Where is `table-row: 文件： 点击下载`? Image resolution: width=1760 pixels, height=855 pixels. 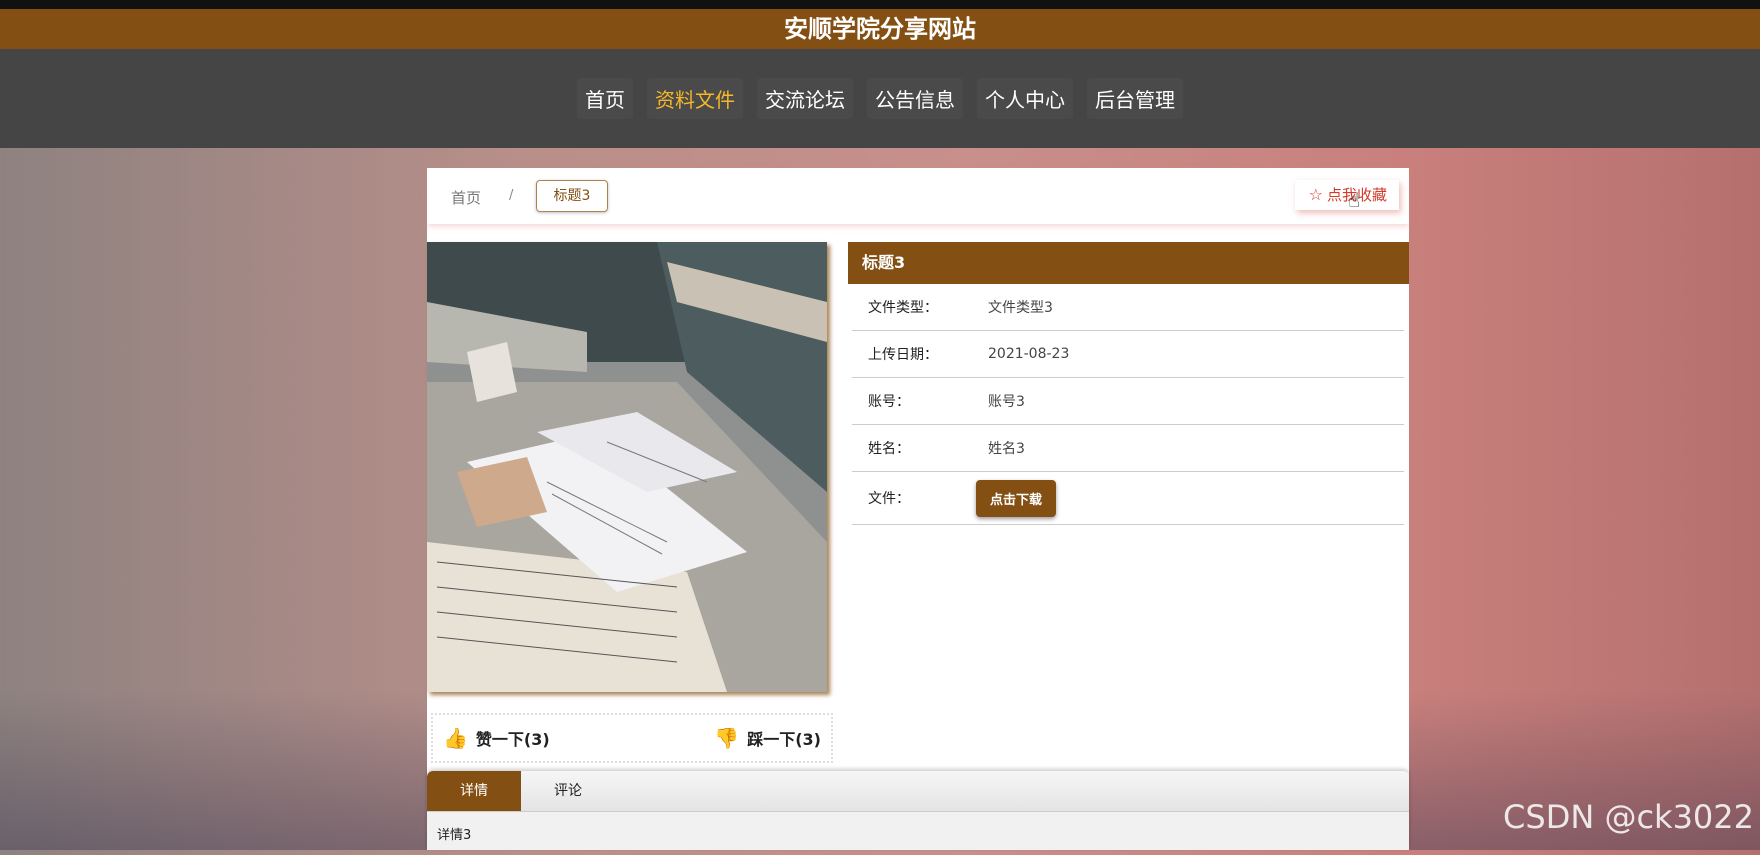
table-row: 文件： 点击下载 is located at coordinates (1128, 498).